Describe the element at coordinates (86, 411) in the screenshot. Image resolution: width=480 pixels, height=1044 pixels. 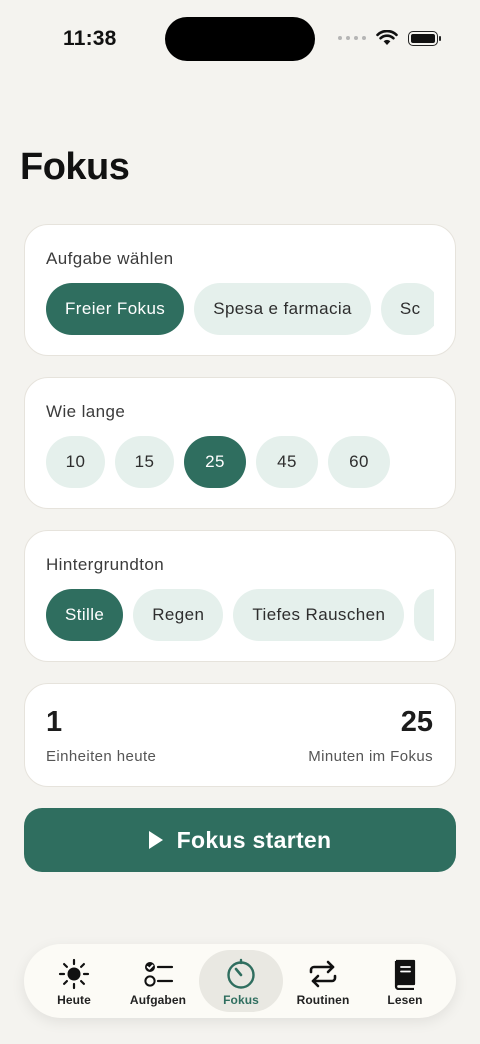
I see `duration-card-title: Wie lange` at that location.